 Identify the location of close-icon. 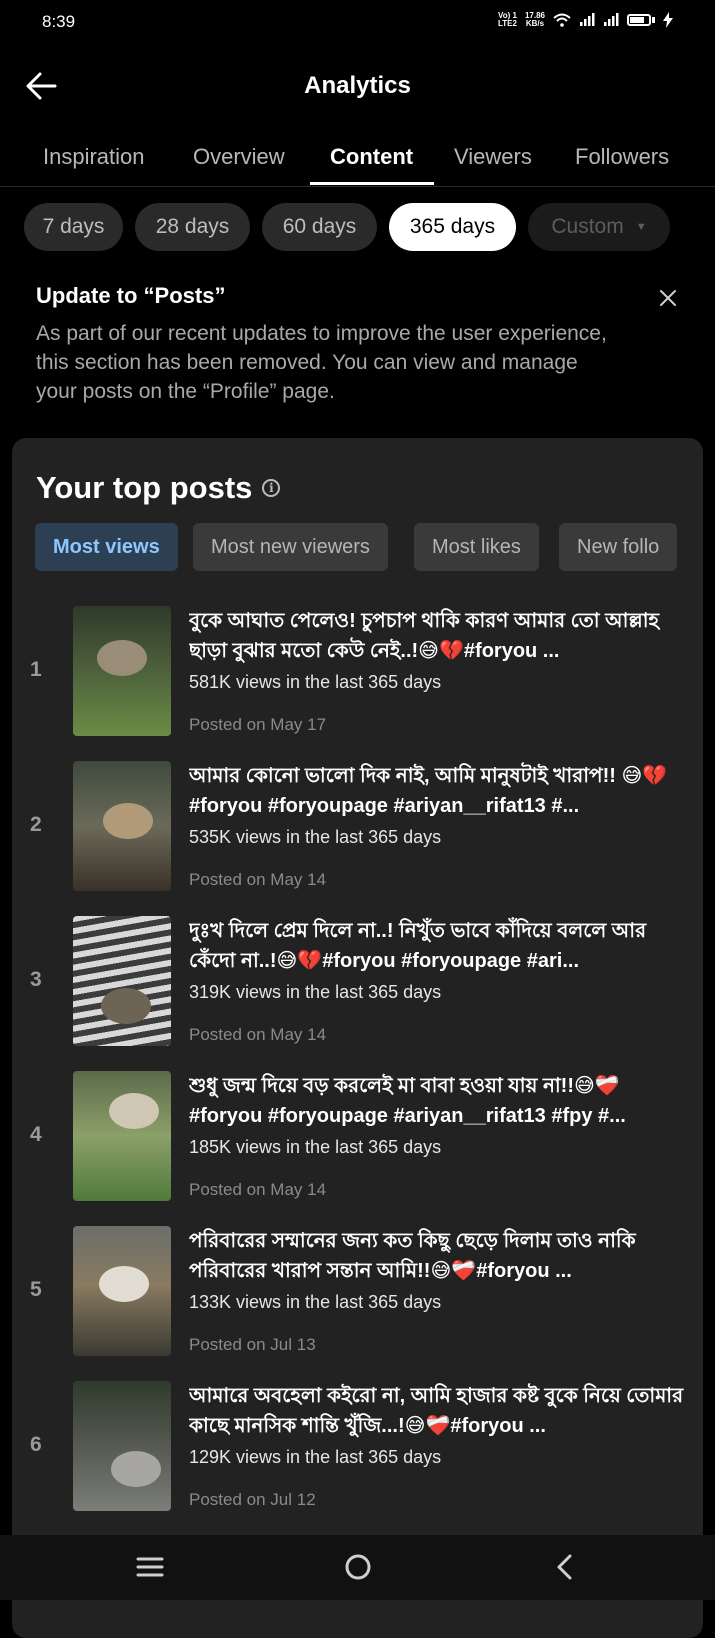
(668, 298).